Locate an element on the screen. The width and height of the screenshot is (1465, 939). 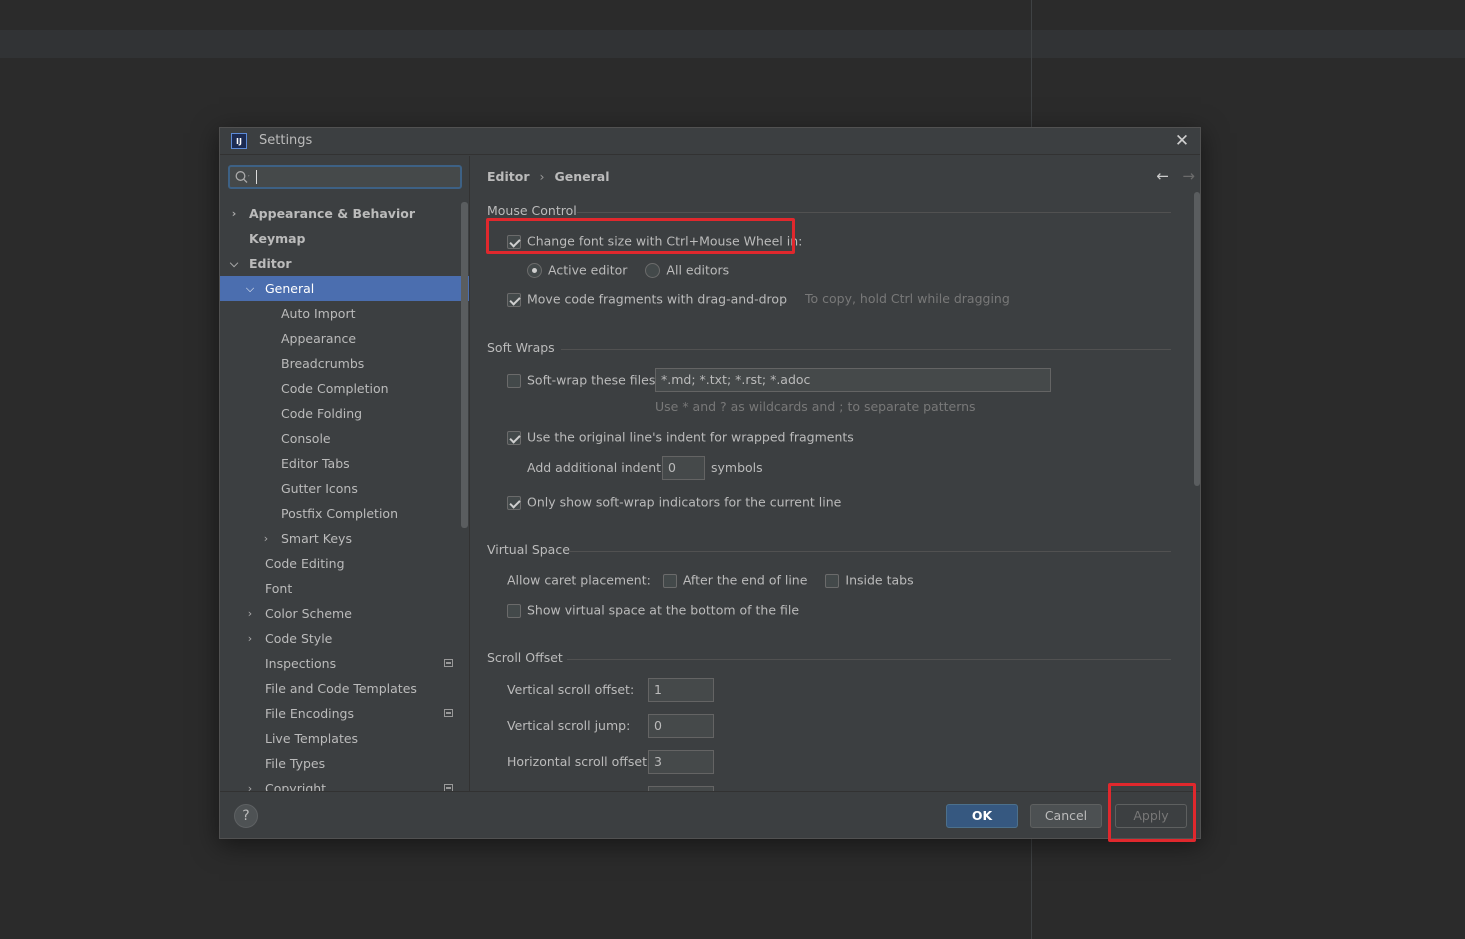
search-input is located at coordinates (345, 177).